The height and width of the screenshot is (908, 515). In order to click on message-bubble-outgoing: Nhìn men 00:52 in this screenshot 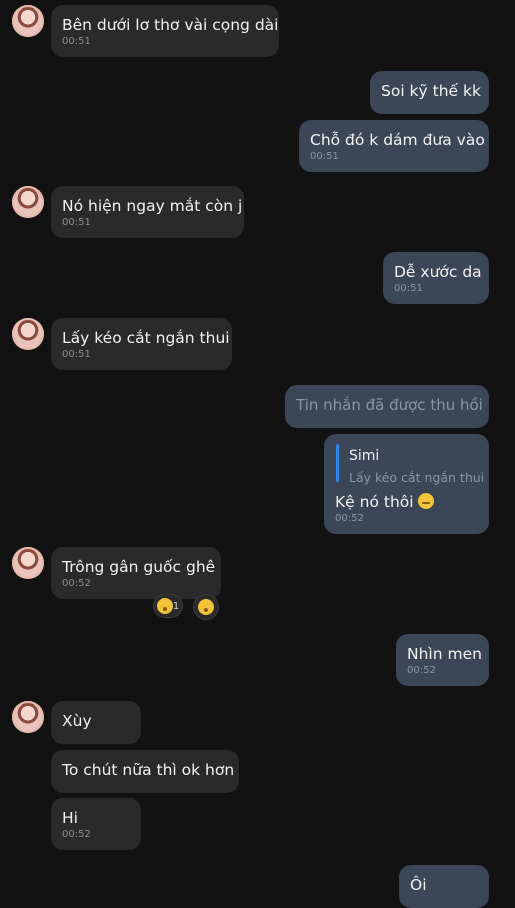, I will do `click(442, 660)`.